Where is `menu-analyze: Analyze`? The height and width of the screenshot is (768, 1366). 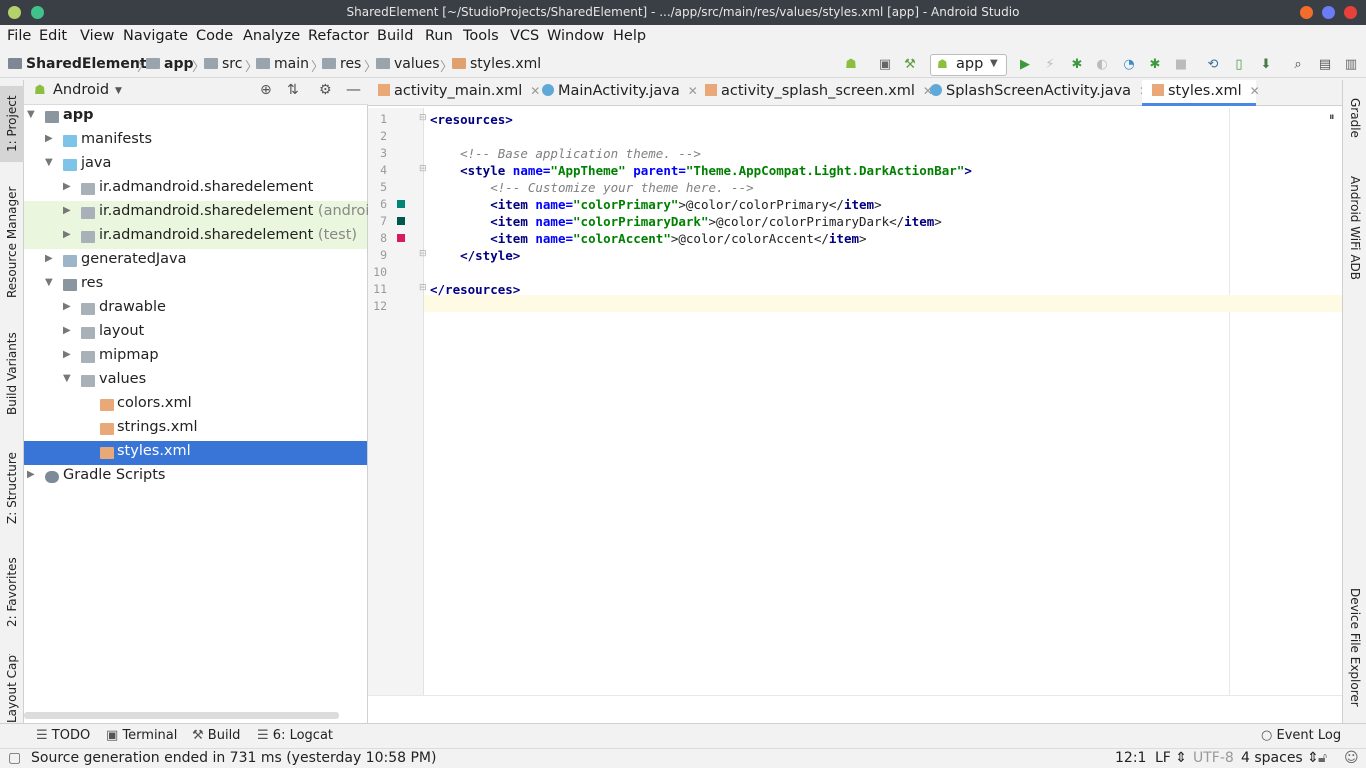 menu-analyze: Analyze is located at coordinates (271, 36).